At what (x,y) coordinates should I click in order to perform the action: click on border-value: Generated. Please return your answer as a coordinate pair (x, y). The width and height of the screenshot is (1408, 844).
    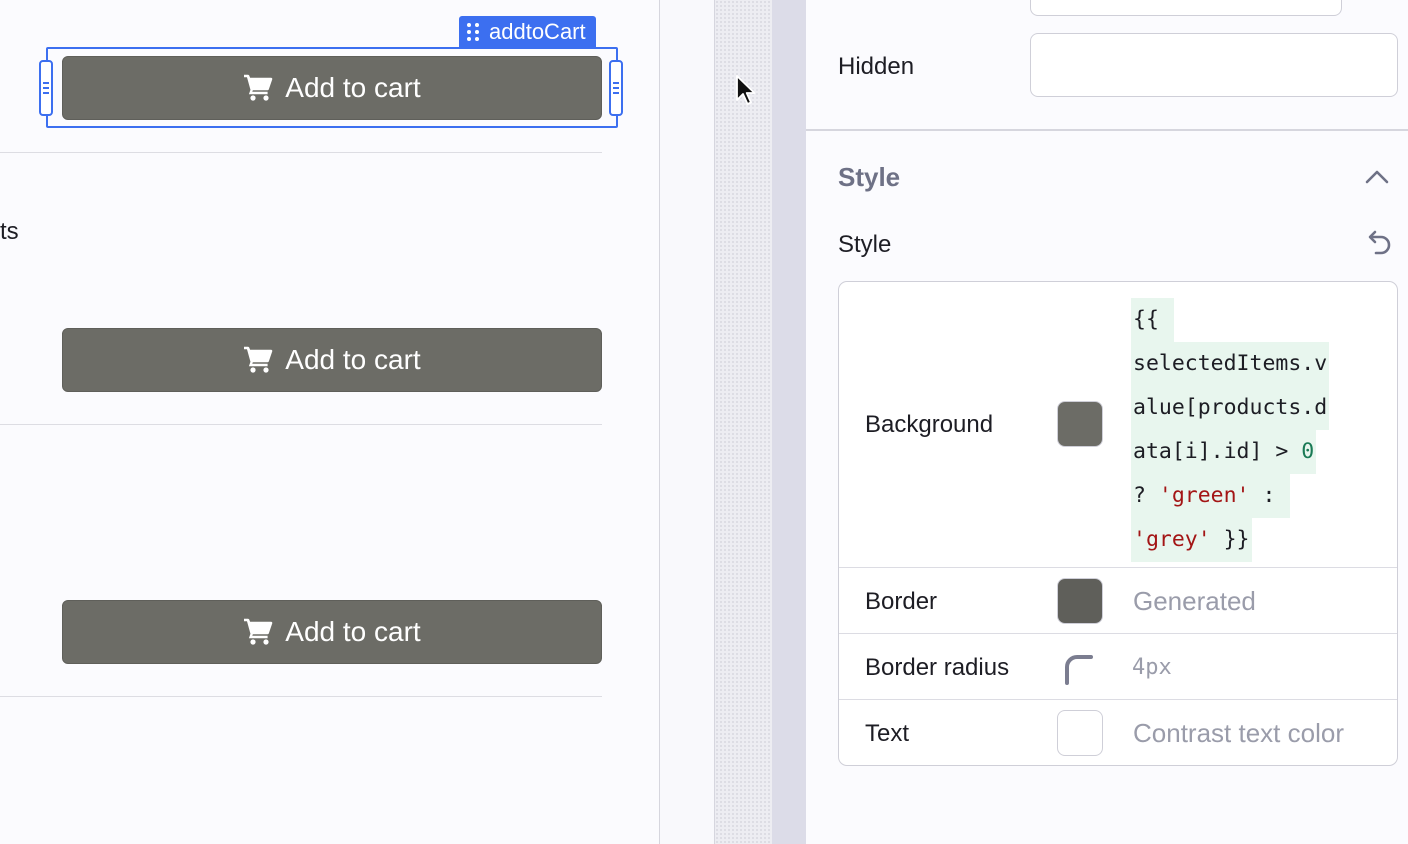
    Looking at the image, I should click on (1194, 601).